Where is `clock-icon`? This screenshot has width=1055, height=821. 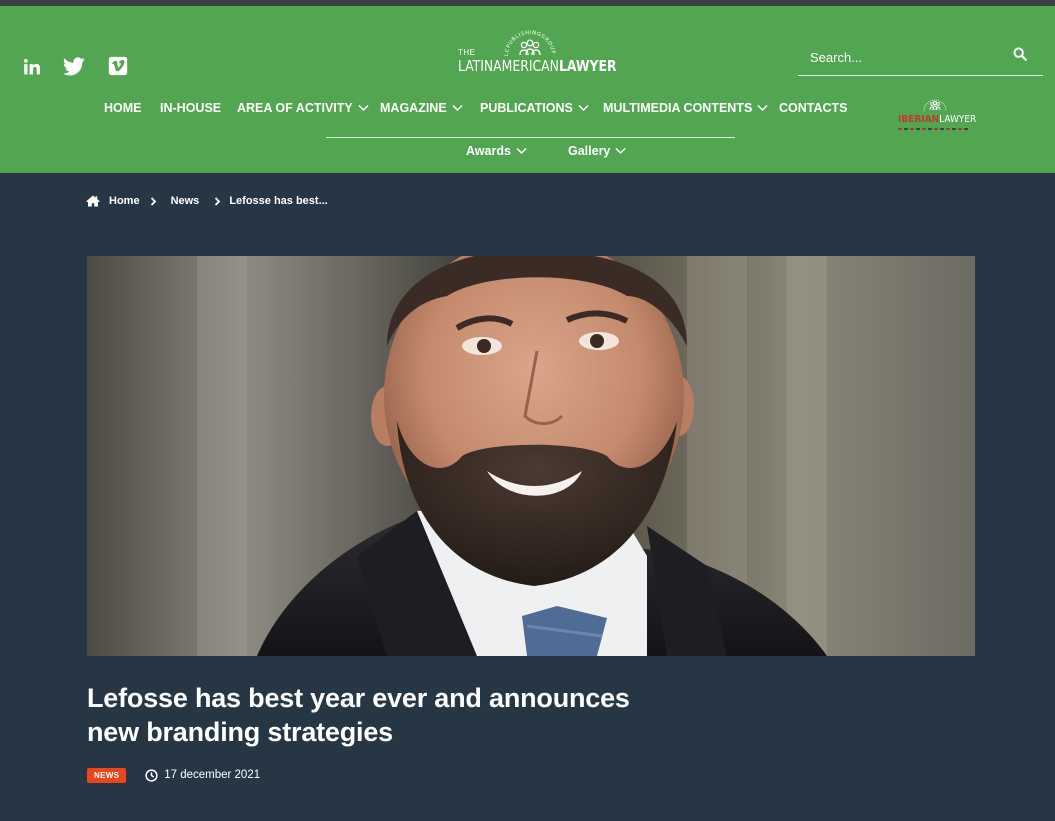
clock-icon is located at coordinates (151, 775).